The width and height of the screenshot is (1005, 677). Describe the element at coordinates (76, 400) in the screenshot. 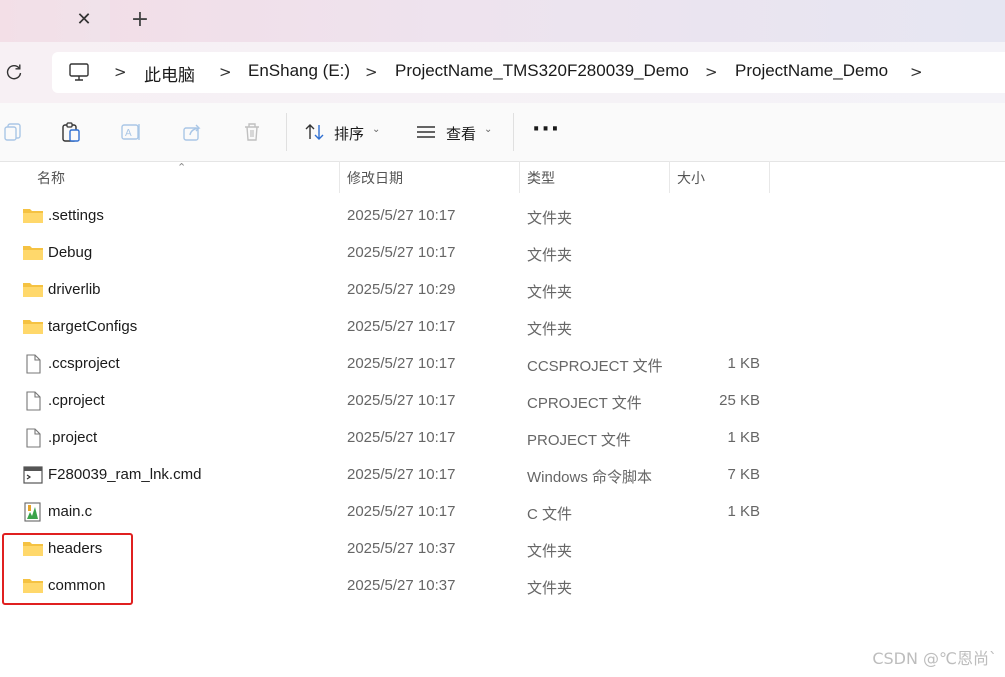

I see `file-name: .cproject` at that location.